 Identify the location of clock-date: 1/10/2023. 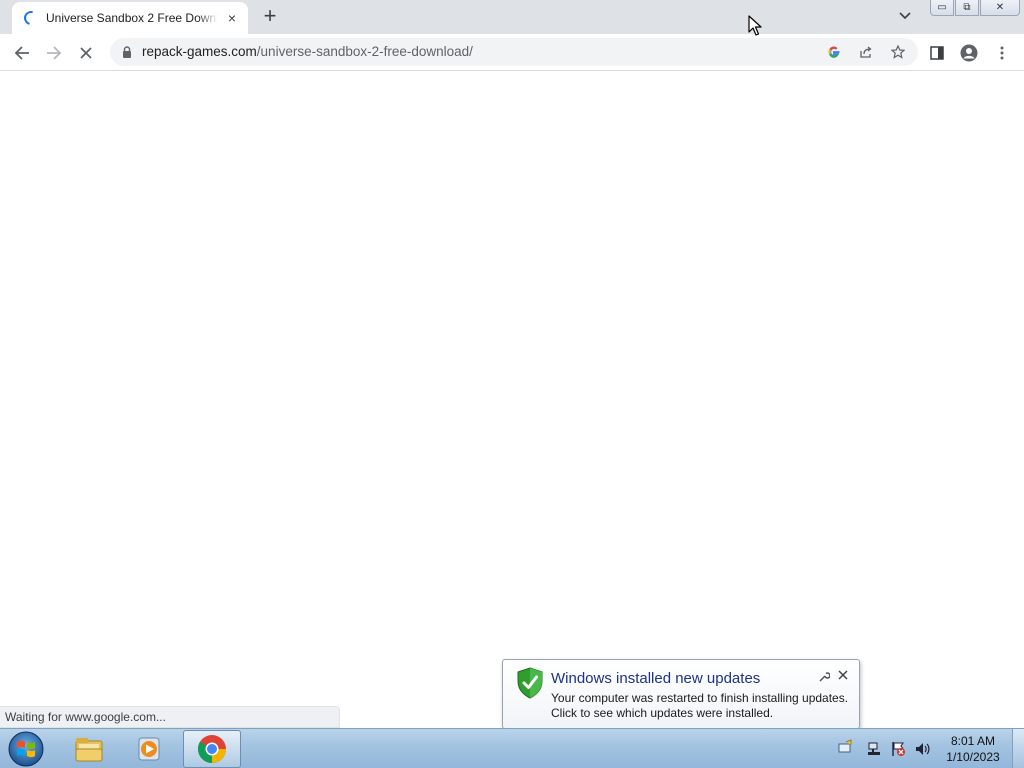
(973, 757).